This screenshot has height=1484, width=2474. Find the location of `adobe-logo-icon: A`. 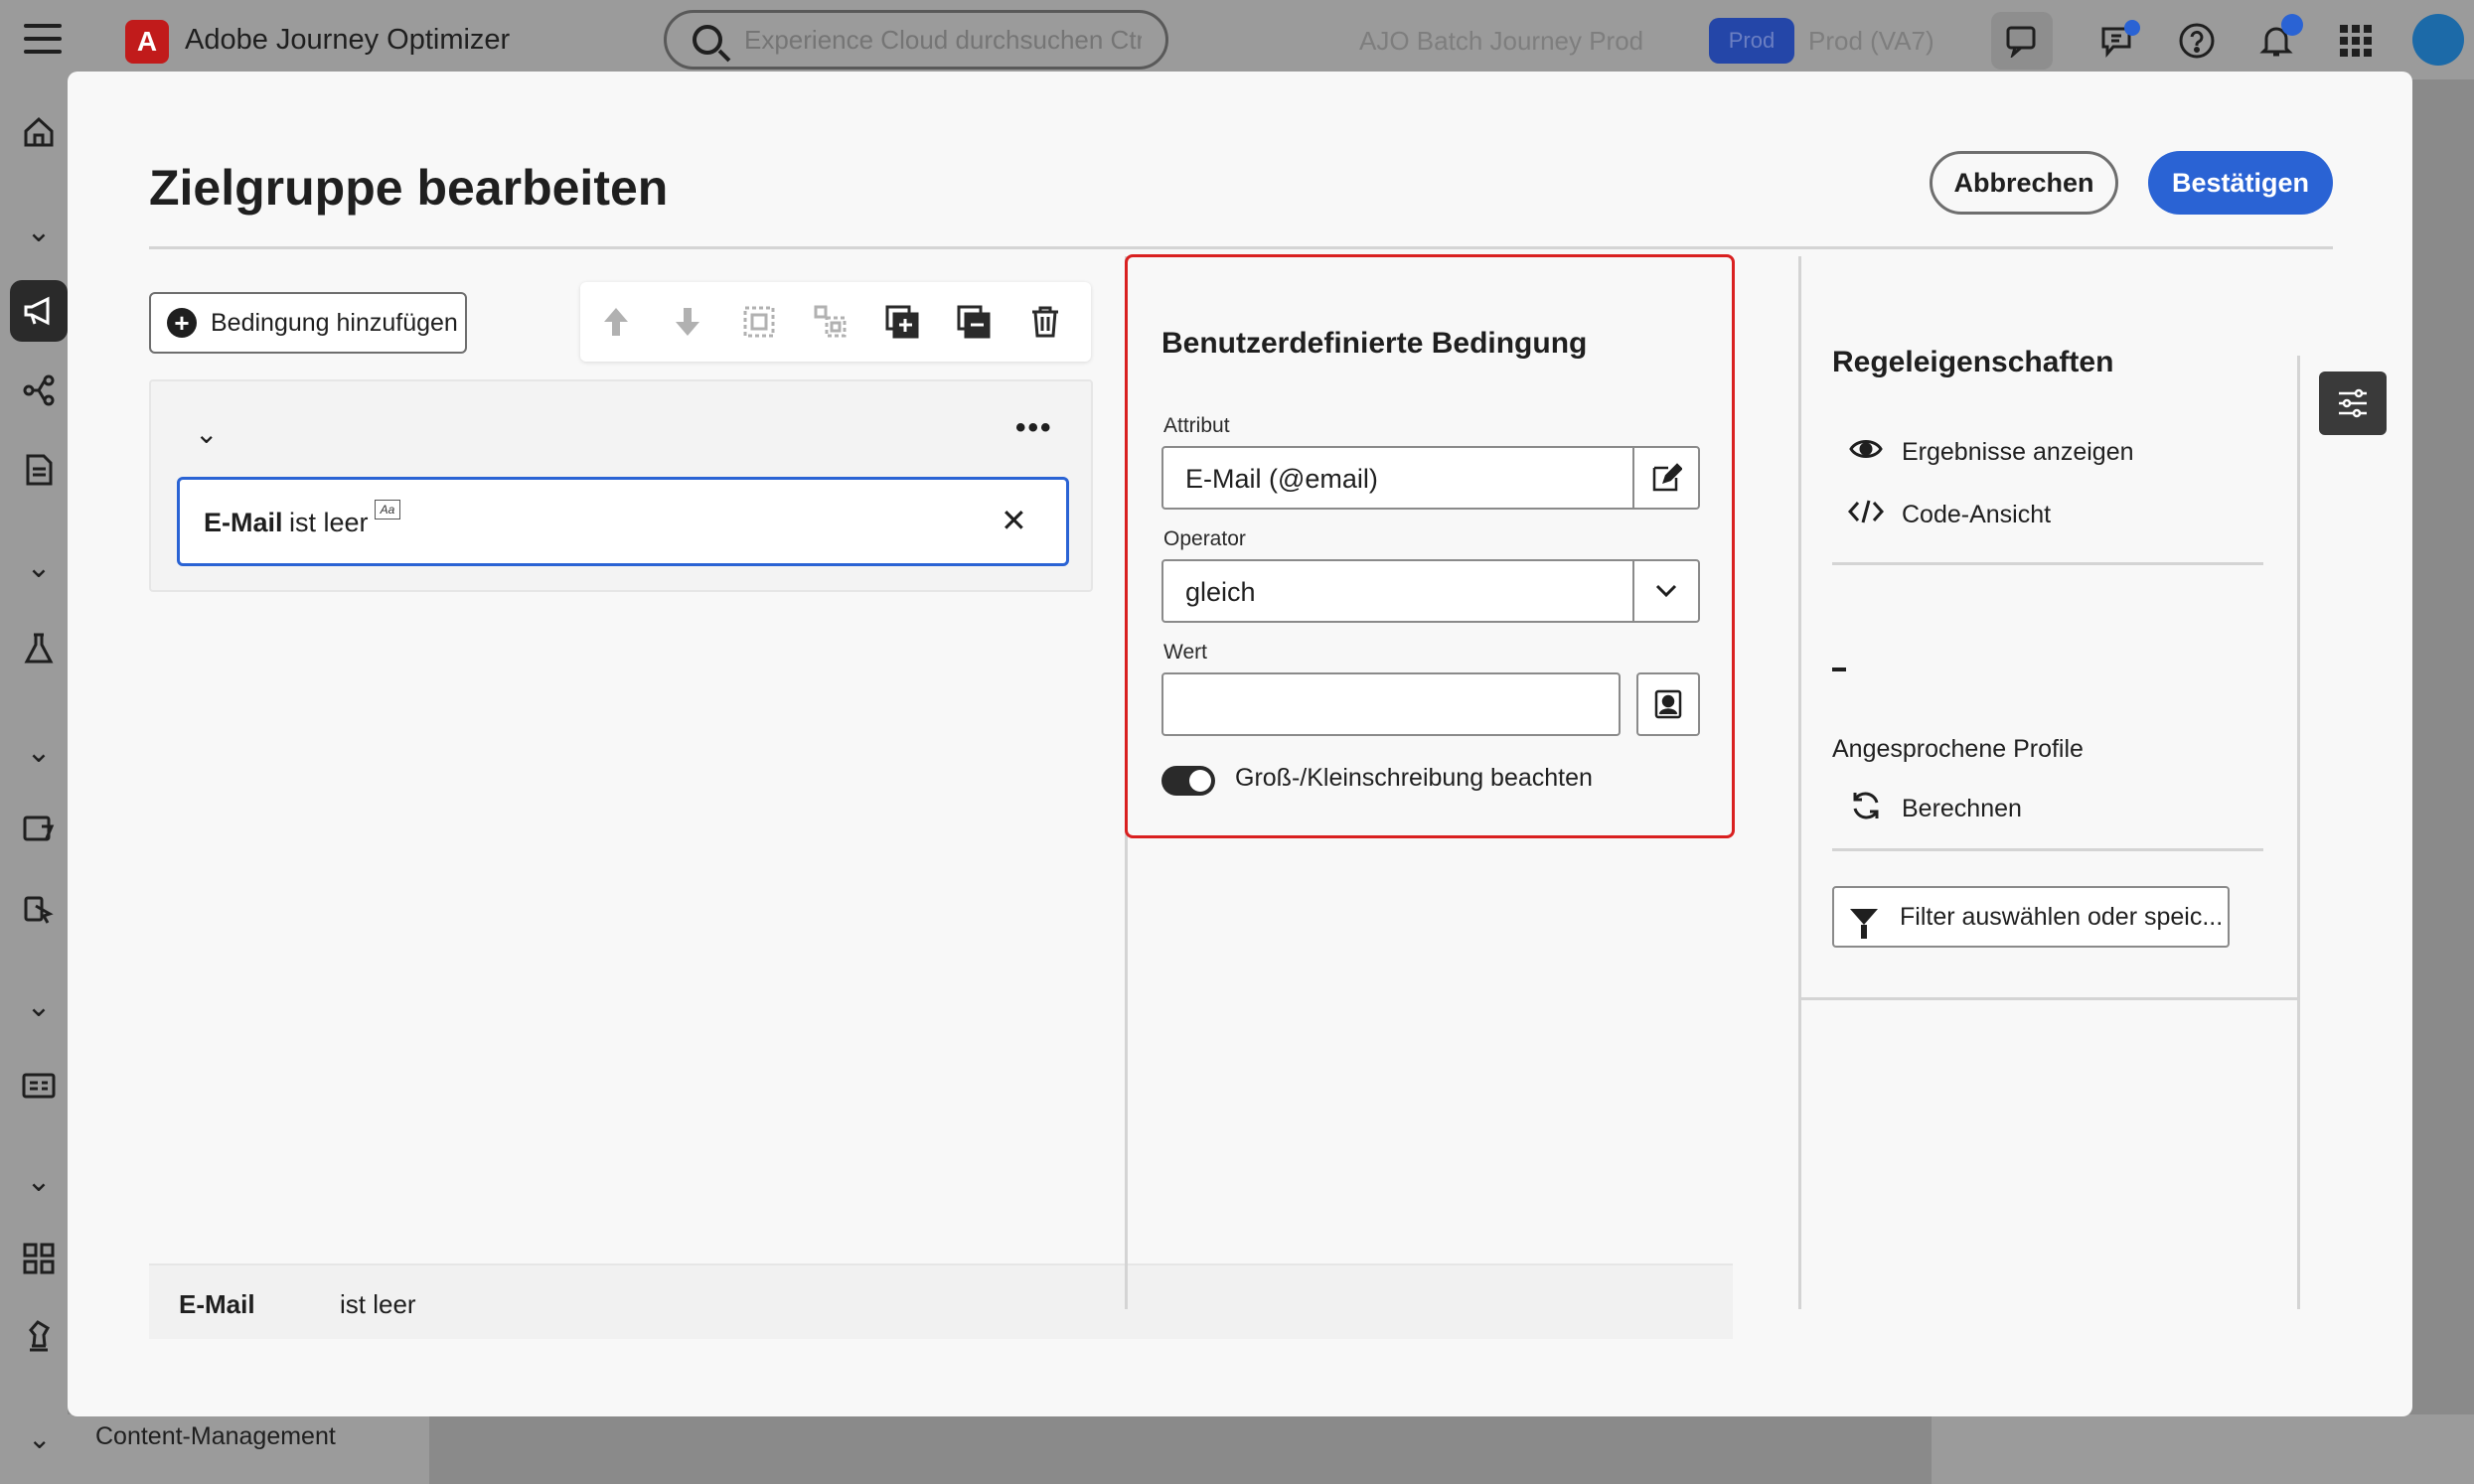

adobe-logo-icon: A is located at coordinates (147, 42).